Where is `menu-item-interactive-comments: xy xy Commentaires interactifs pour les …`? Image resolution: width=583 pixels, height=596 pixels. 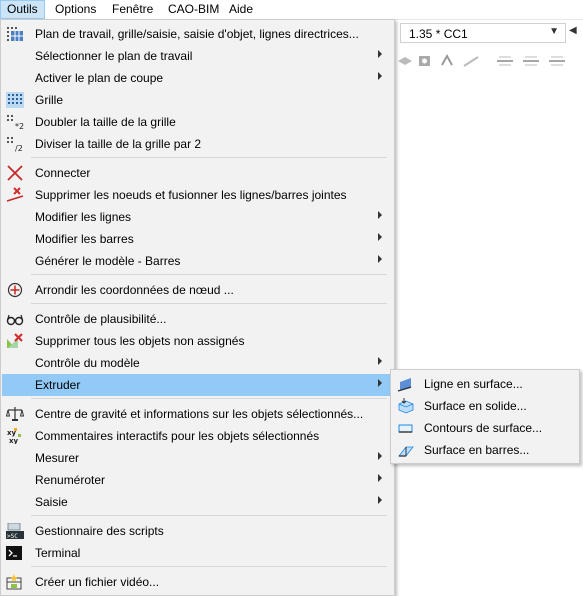
menu-item-interactive-comments: xy xy Commentaires interactifs pour les … is located at coordinates (198, 436).